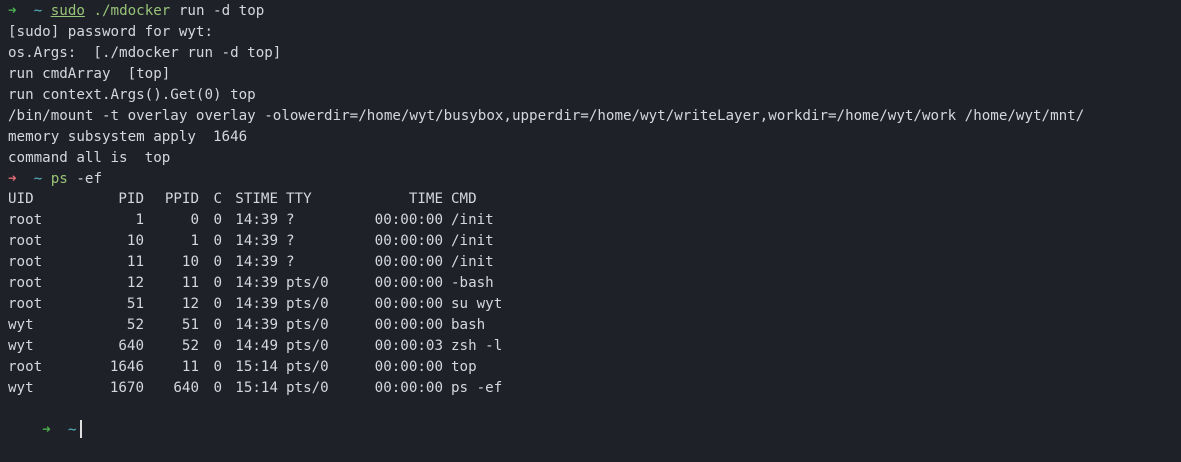 The height and width of the screenshot is (462, 1181). I want to click on ps-cell-cmd: zsh -l, so click(477, 346).